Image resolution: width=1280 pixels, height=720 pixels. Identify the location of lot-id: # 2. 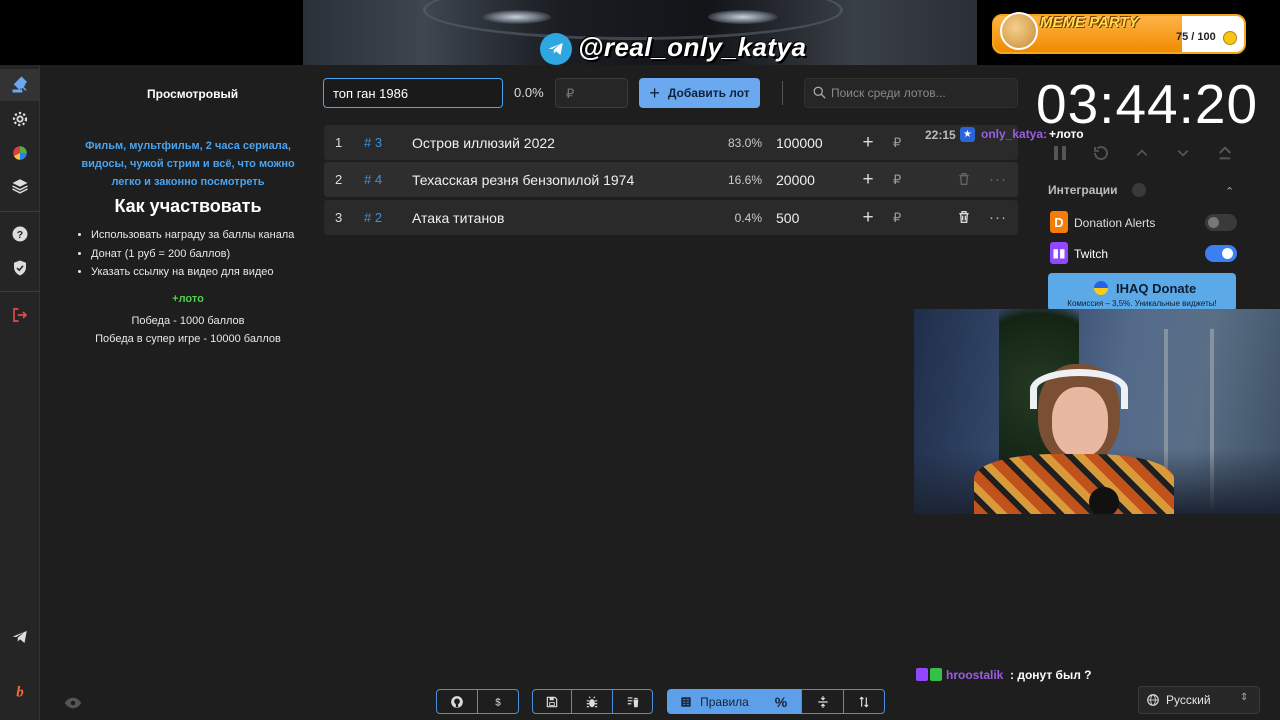
(373, 217).